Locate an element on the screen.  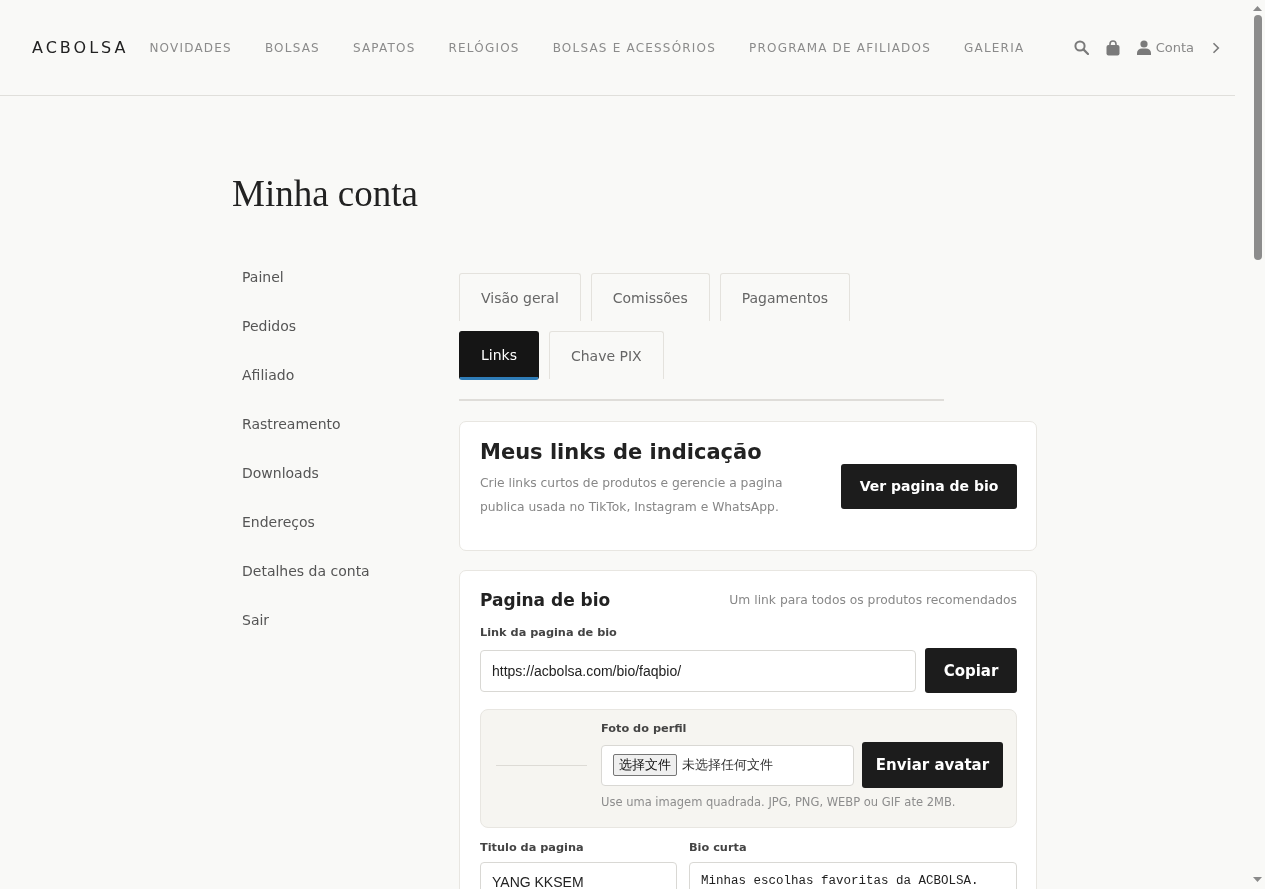
card-note: Um link para todos os produtos recomendados is located at coordinates (873, 600).